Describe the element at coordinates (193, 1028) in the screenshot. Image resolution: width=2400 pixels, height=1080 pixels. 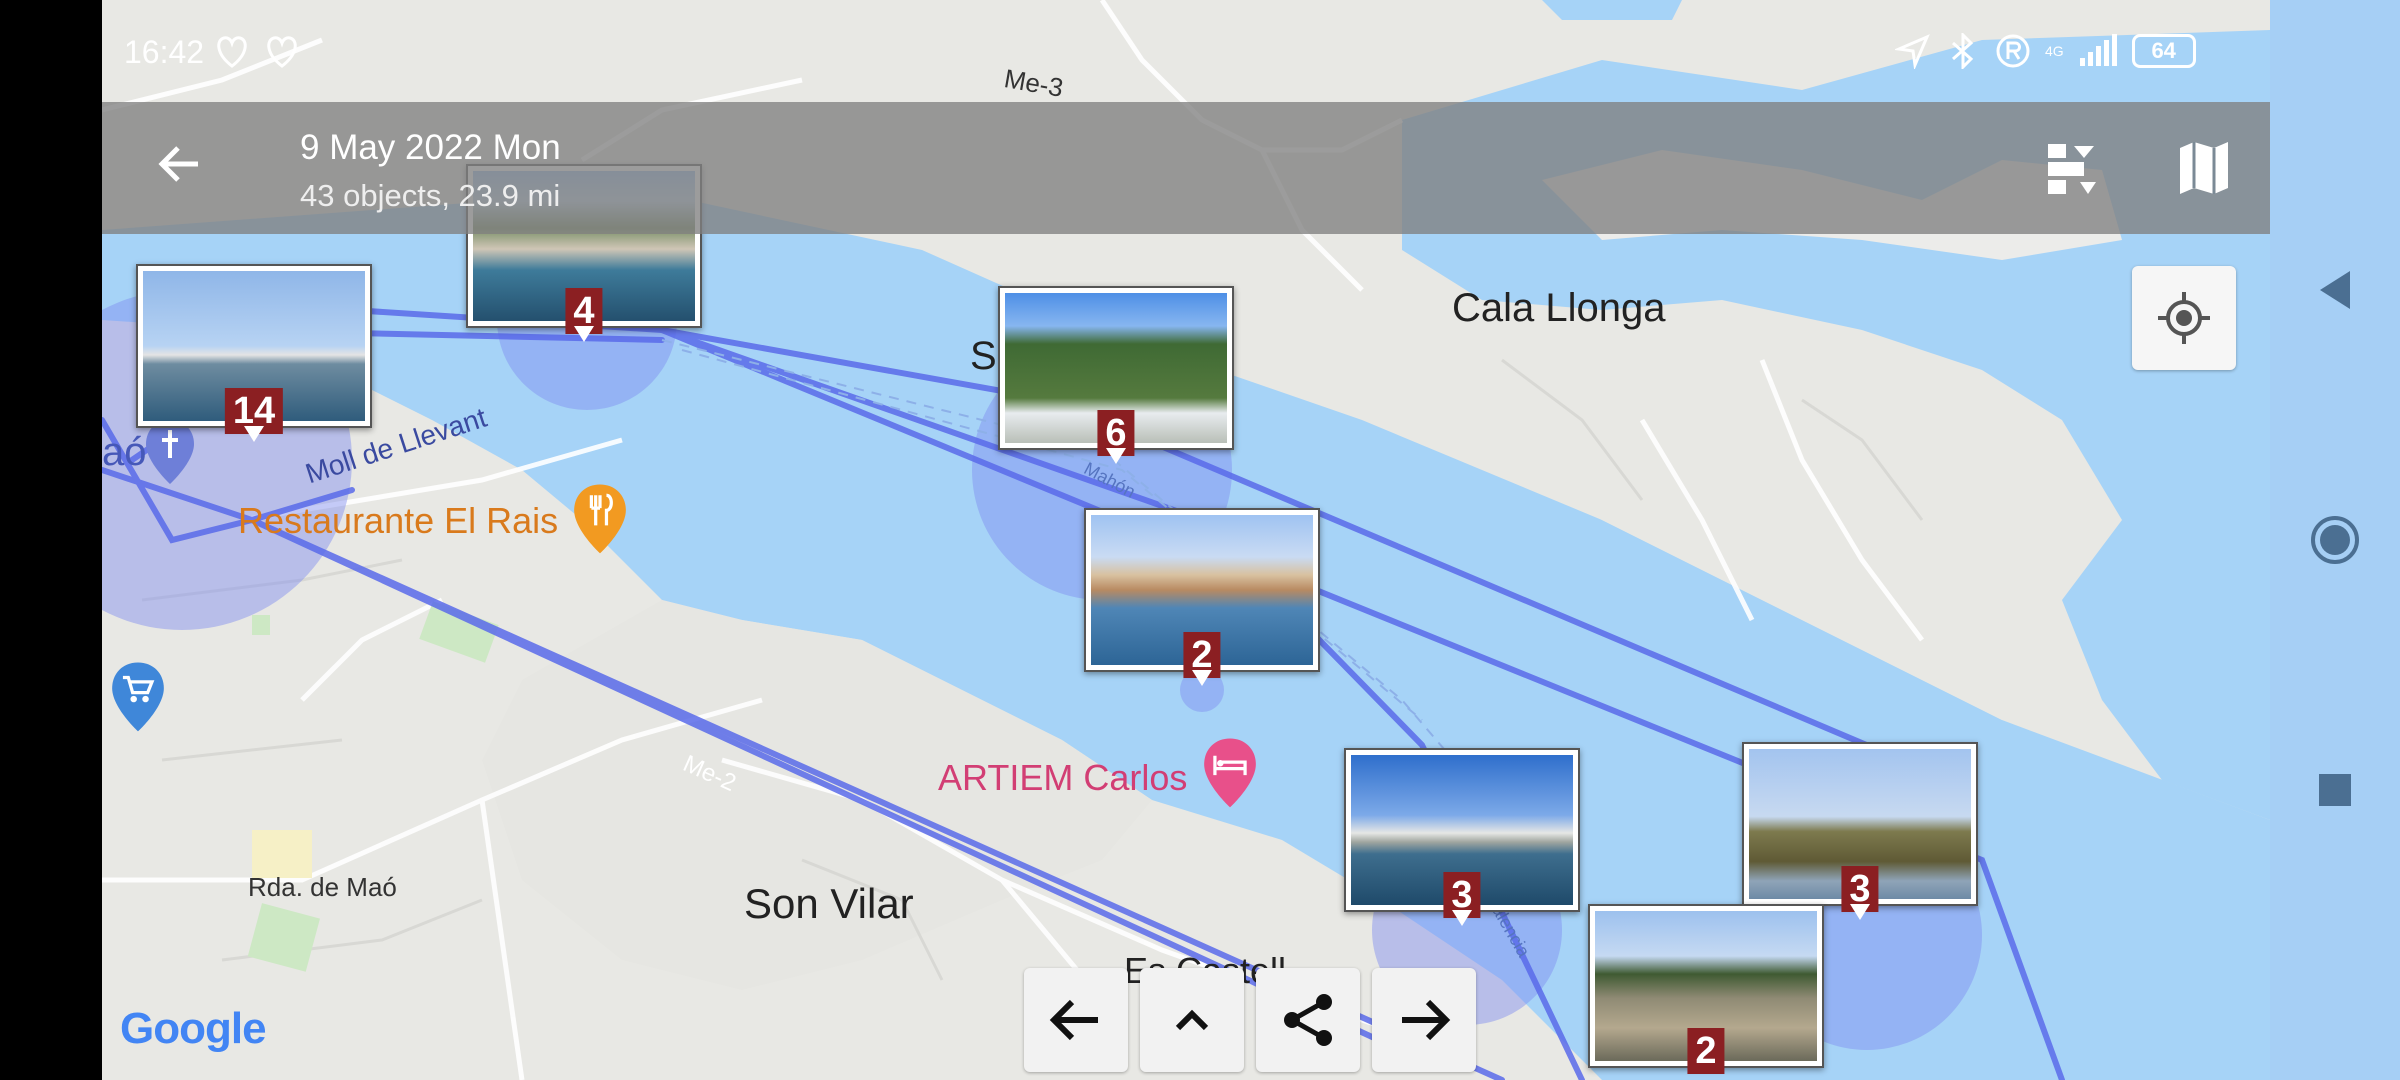
I see `google-logo: Google` at that location.